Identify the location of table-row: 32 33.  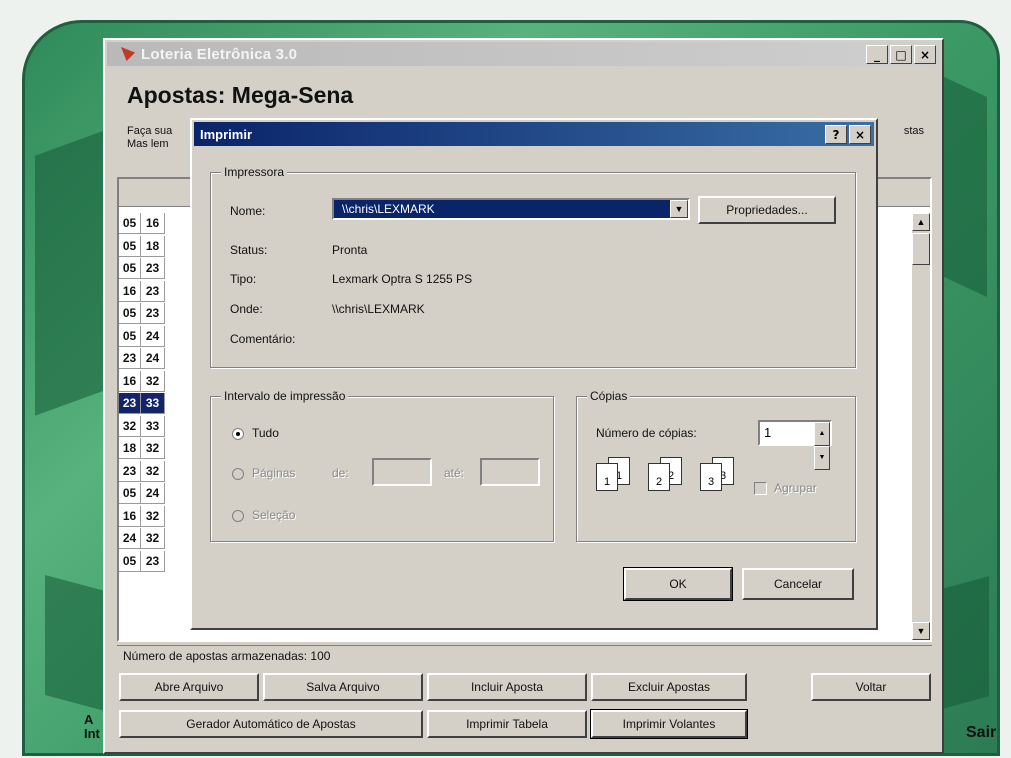
(142, 427).